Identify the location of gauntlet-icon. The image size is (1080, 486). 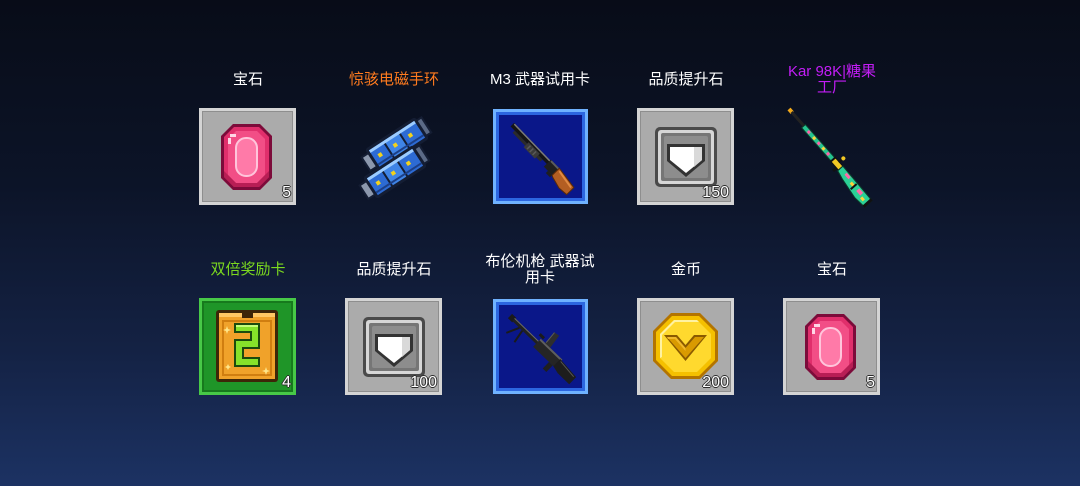
(395, 158).